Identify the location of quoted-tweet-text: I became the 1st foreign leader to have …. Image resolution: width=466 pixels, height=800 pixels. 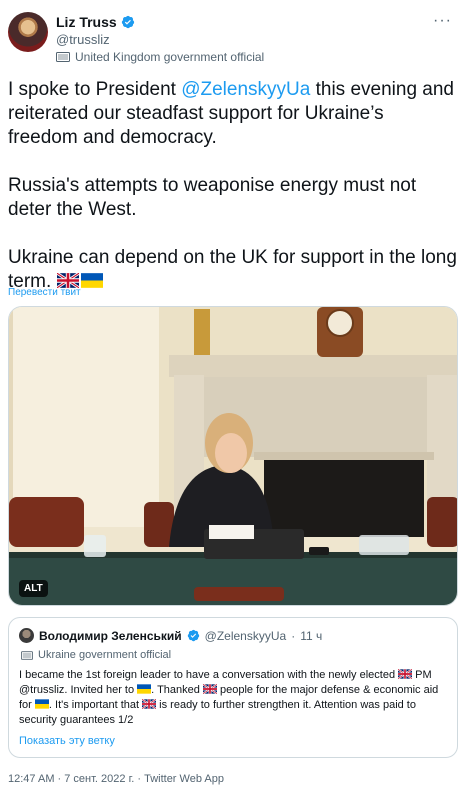
(235, 698).